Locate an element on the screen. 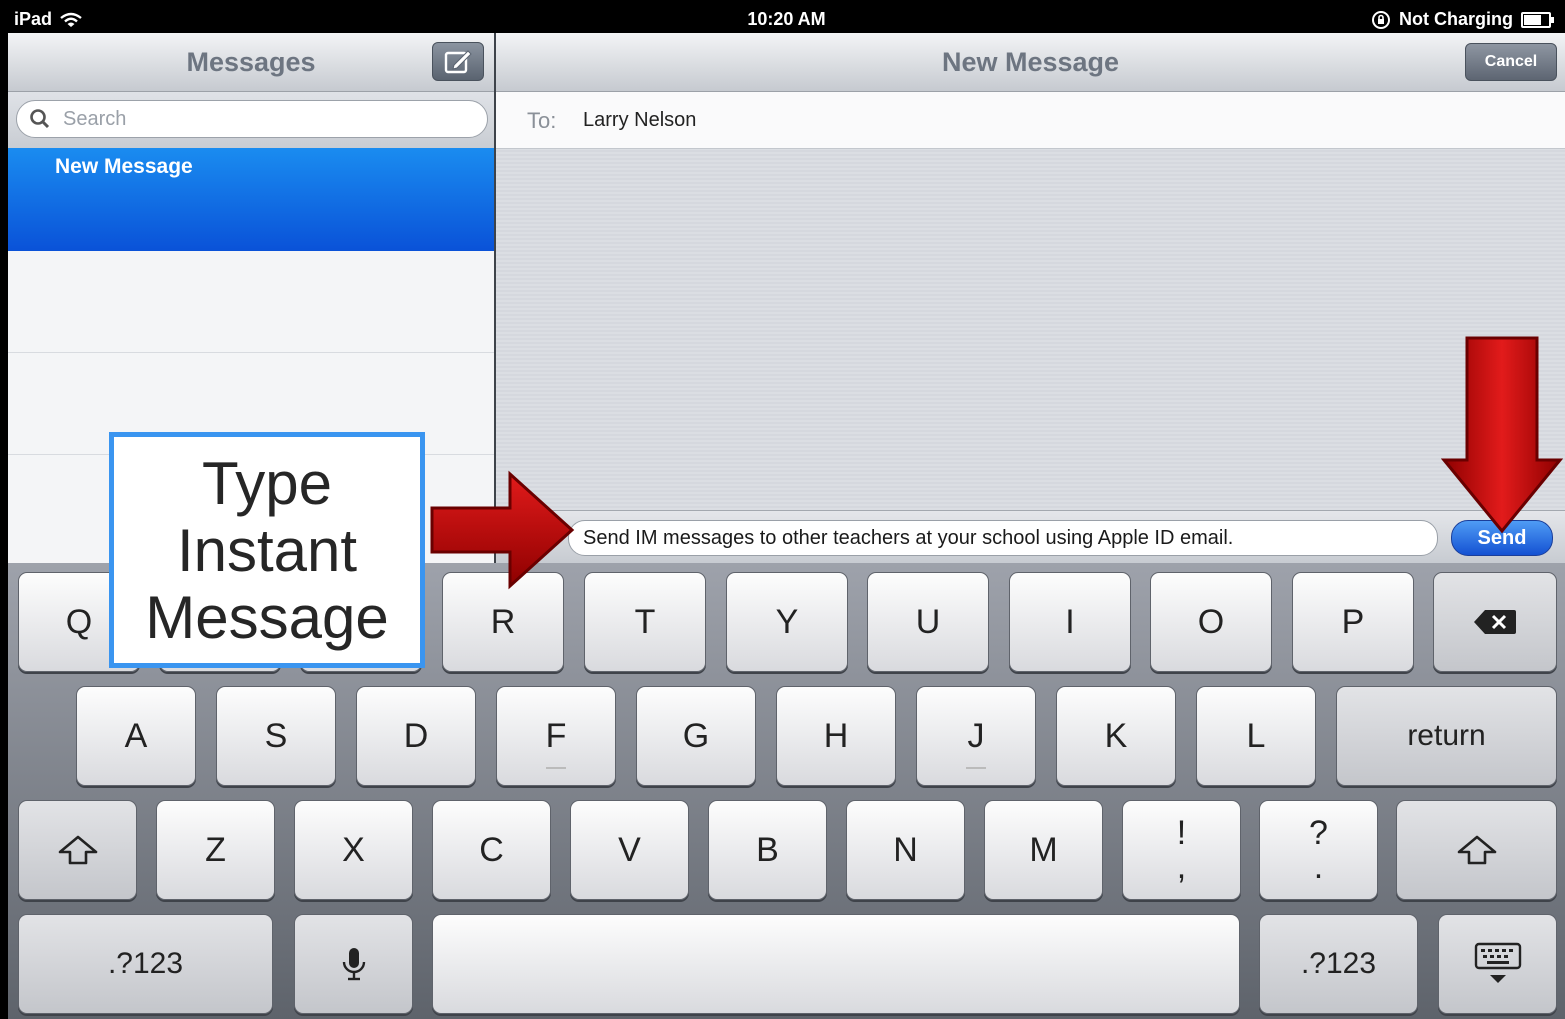  recipient-name: Larry Nelson is located at coordinates (640, 120).